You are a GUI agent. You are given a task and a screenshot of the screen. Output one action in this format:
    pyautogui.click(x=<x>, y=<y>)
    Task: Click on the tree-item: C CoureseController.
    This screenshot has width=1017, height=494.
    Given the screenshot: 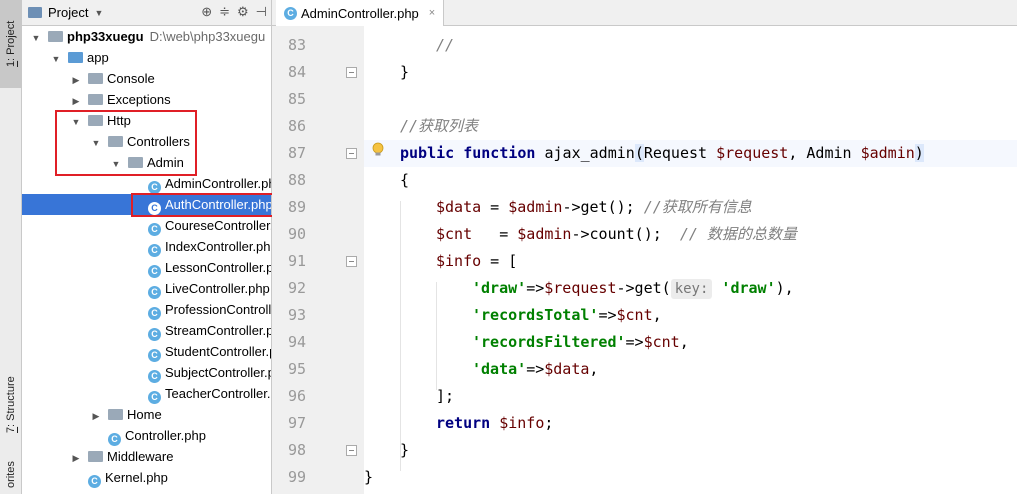 What is the action you would take?
    pyautogui.click(x=146, y=225)
    